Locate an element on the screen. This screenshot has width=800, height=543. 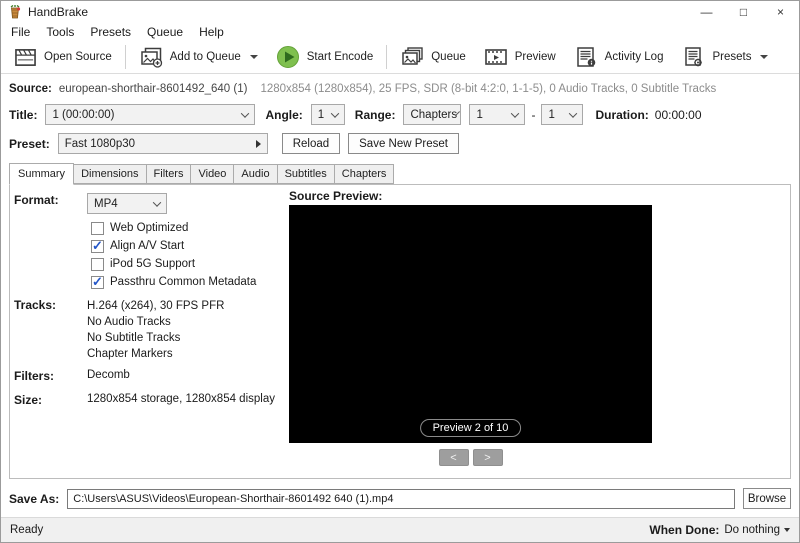
statusbar: Ready When Done: Do nothing is located at coordinates (400, 529).